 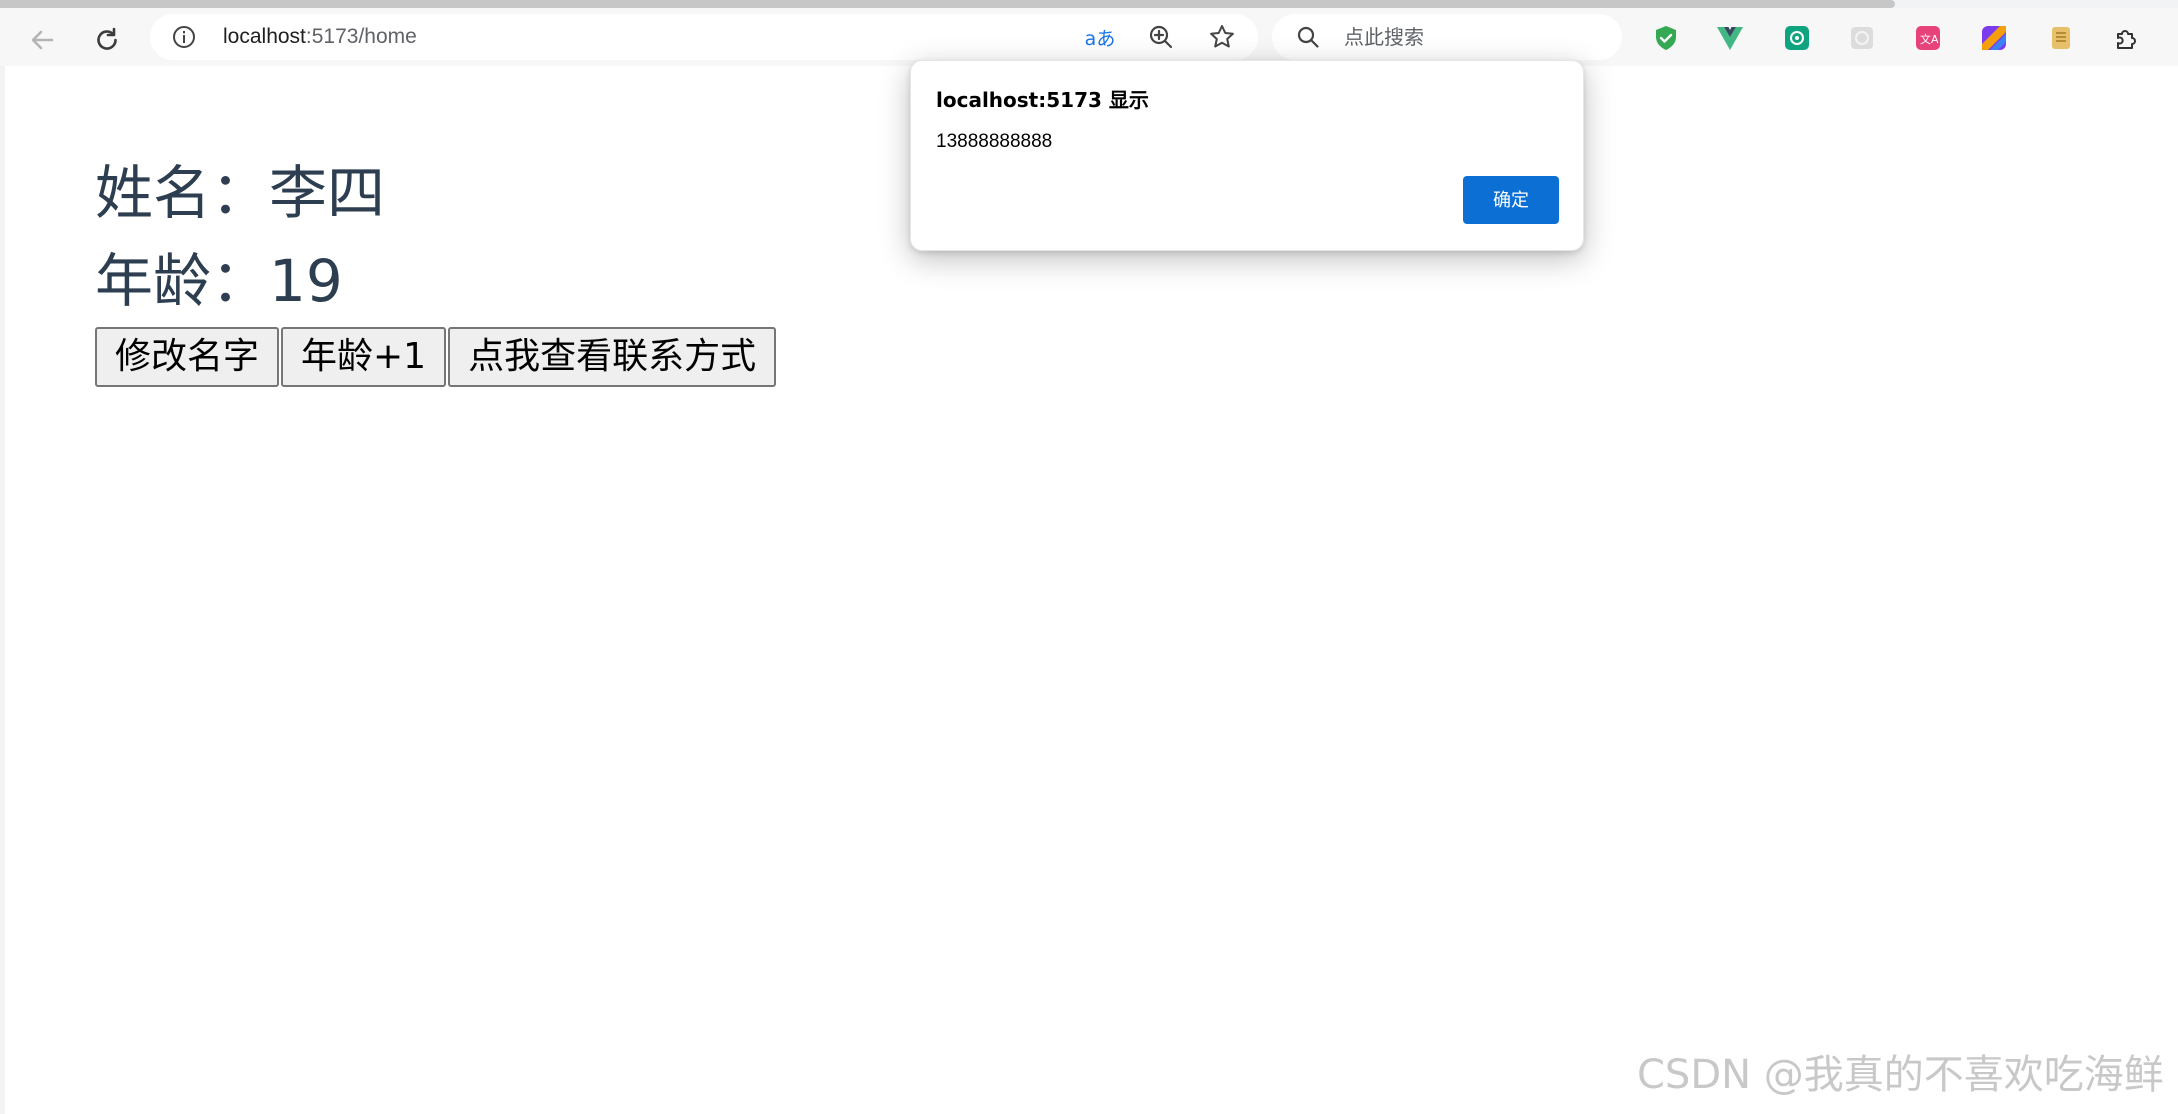 What do you see at coordinates (1222, 37) in the screenshot?
I see `favorite-star-icon` at bounding box center [1222, 37].